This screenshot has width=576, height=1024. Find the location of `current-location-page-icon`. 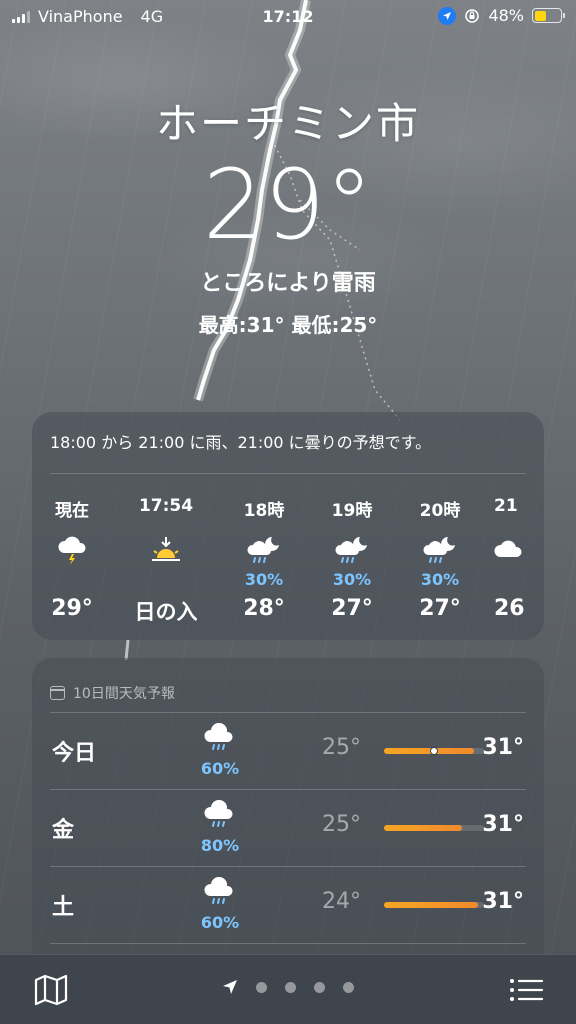

current-location-page-icon is located at coordinates (230, 987).